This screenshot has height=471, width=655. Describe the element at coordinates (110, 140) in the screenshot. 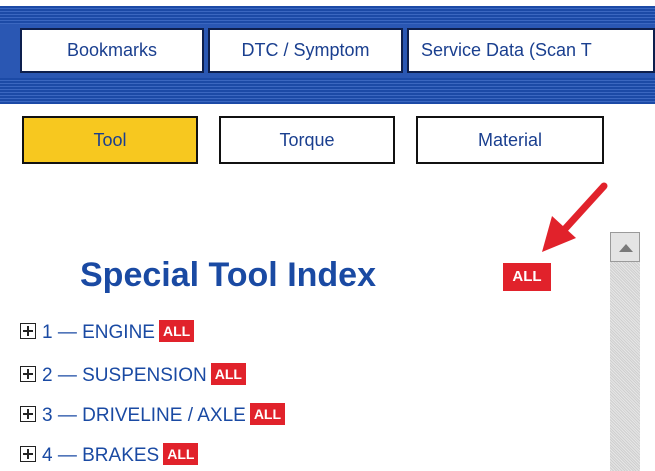

I see `tab-tool: Tool` at that location.